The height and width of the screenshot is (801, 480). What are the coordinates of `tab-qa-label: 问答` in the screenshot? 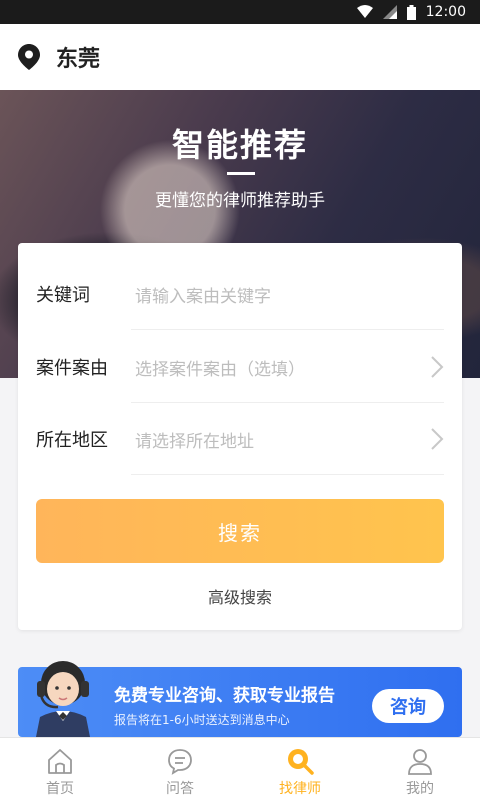 It's located at (180, 789).